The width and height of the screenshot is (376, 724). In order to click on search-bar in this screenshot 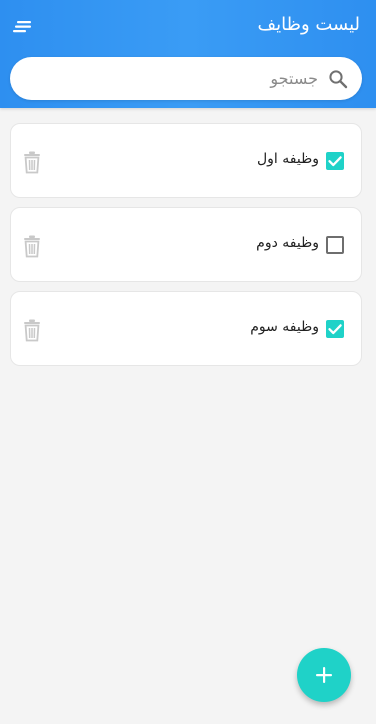, I will do `click(186, 78)`.